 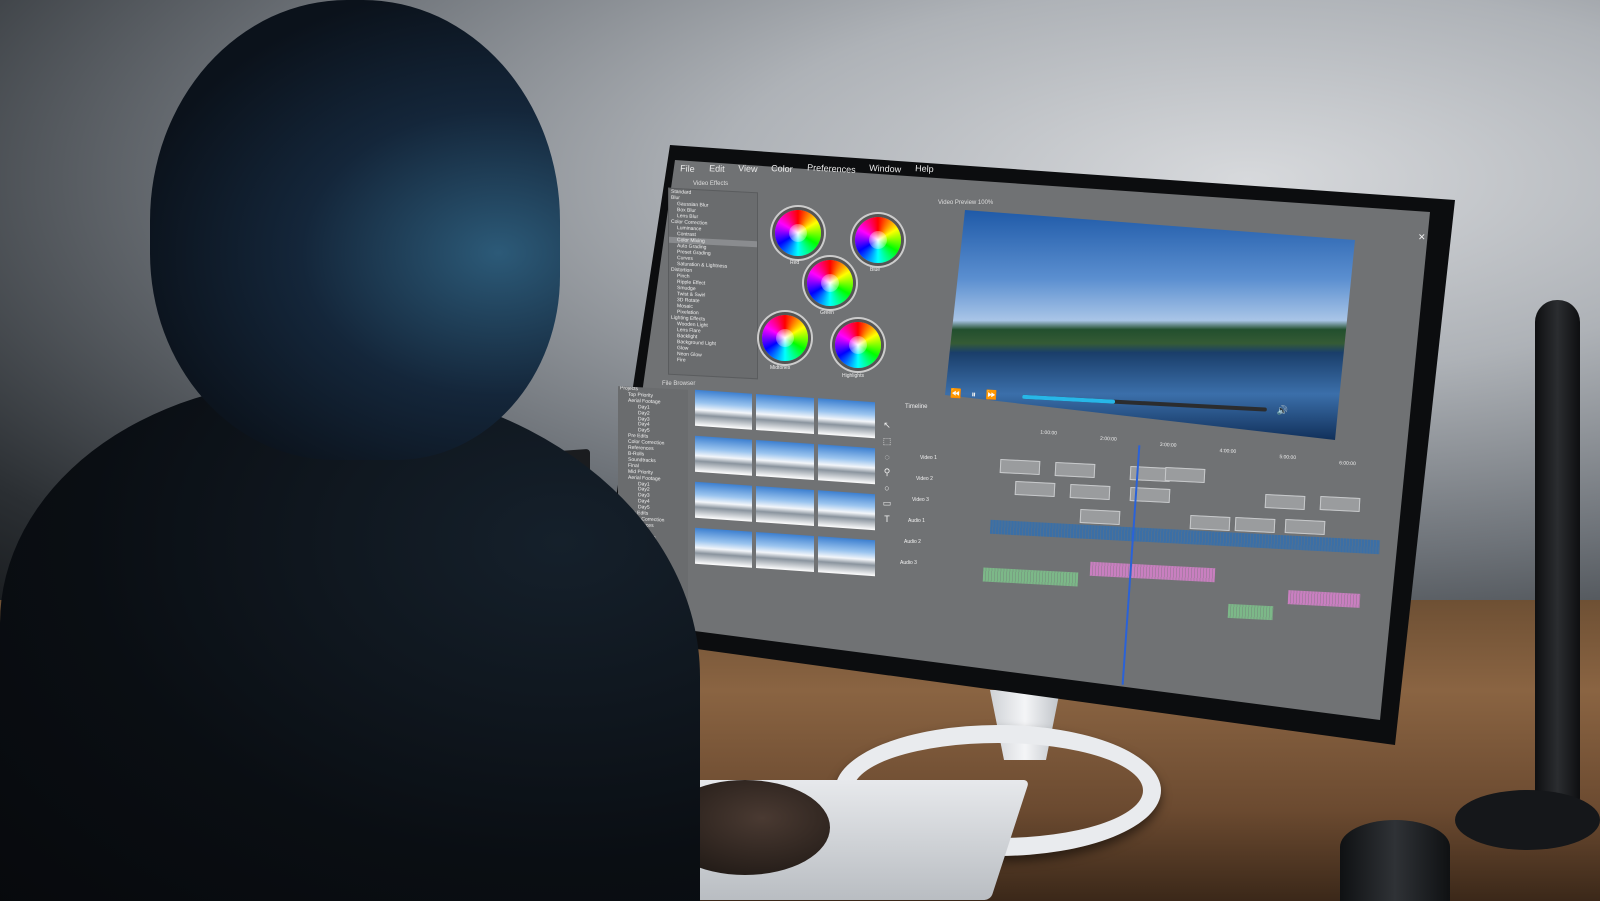 I want to click on track-label: Video 1, so click(x=928, y=458).